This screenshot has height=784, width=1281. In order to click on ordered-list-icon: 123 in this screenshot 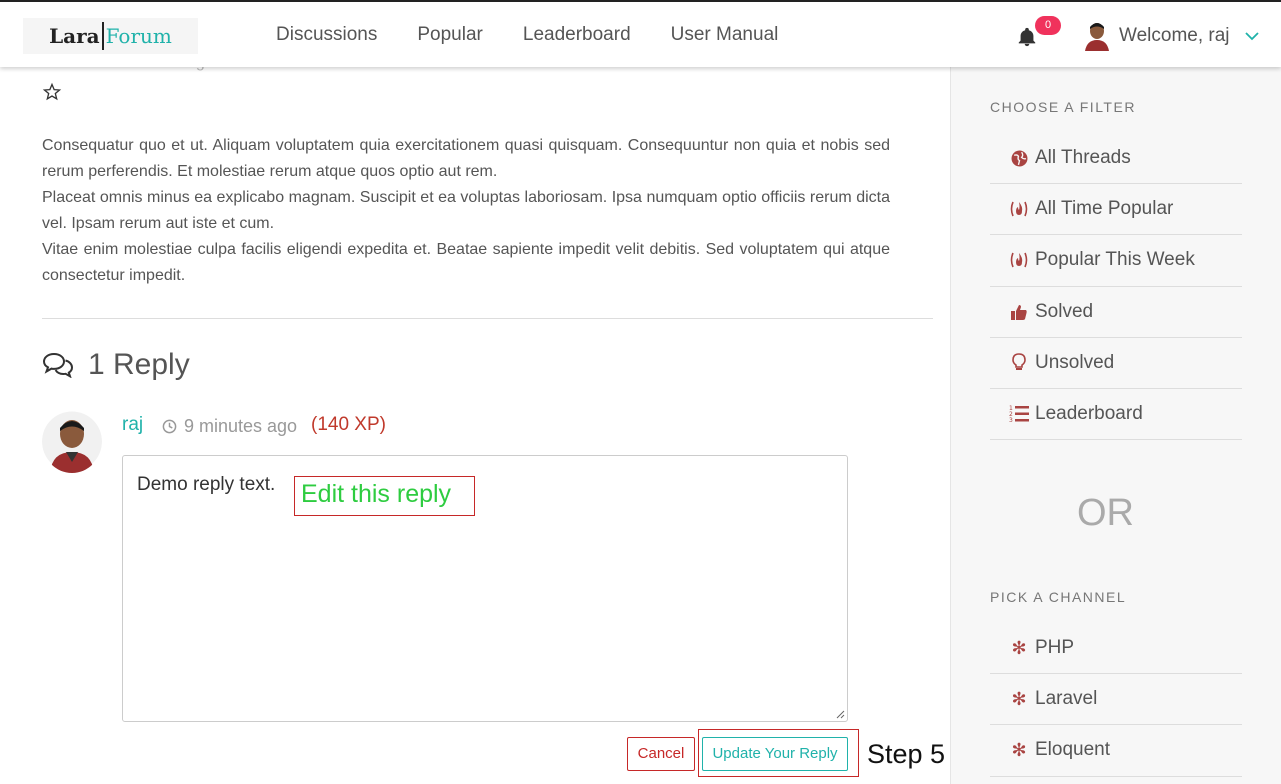, I will do `click(1019, 414)`.